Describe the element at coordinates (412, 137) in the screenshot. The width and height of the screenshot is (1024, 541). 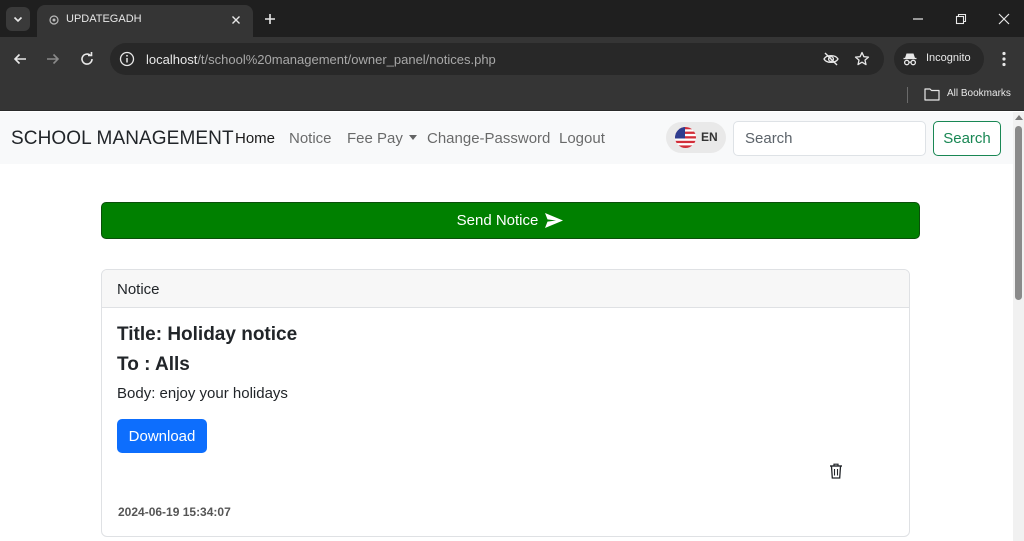
I see `caret-down-icon` at that location.